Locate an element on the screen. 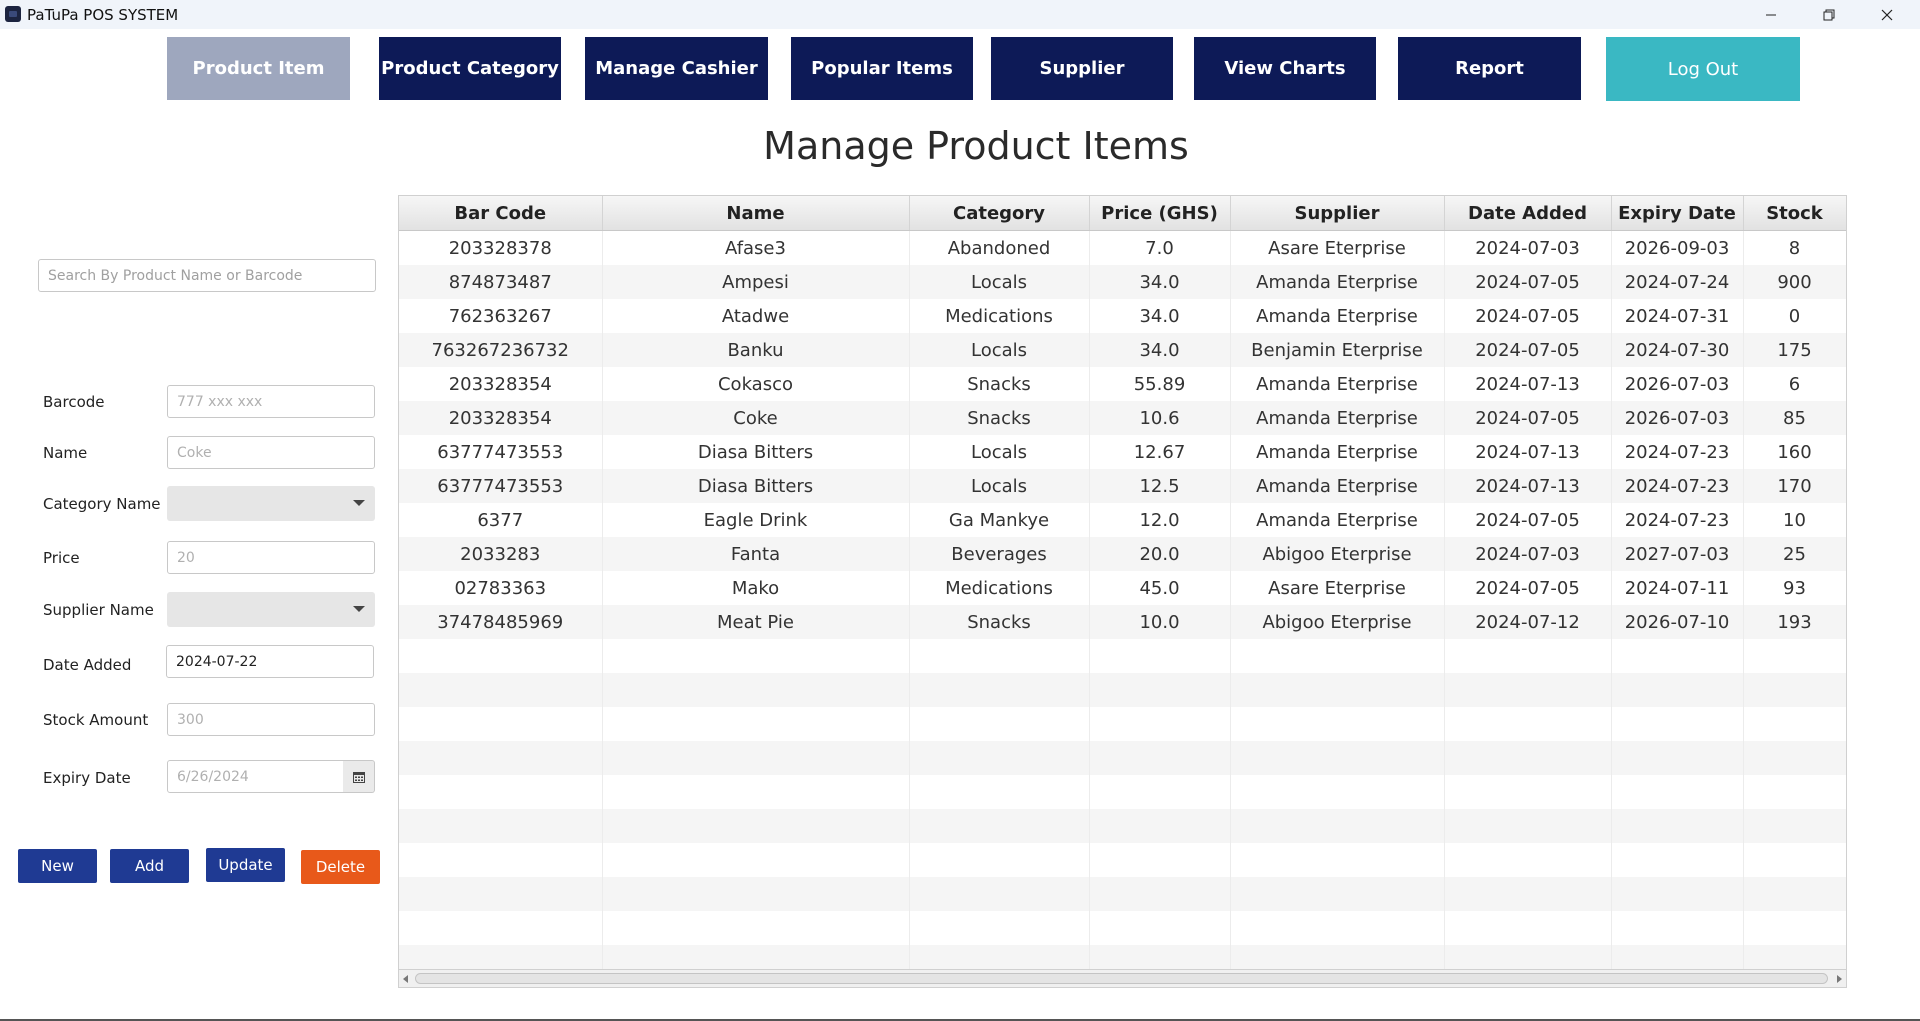 Image resolution: width=1920 pixels, height=1021 pixels. table-cell: 34.0 is located at coordinates (1160, 316).